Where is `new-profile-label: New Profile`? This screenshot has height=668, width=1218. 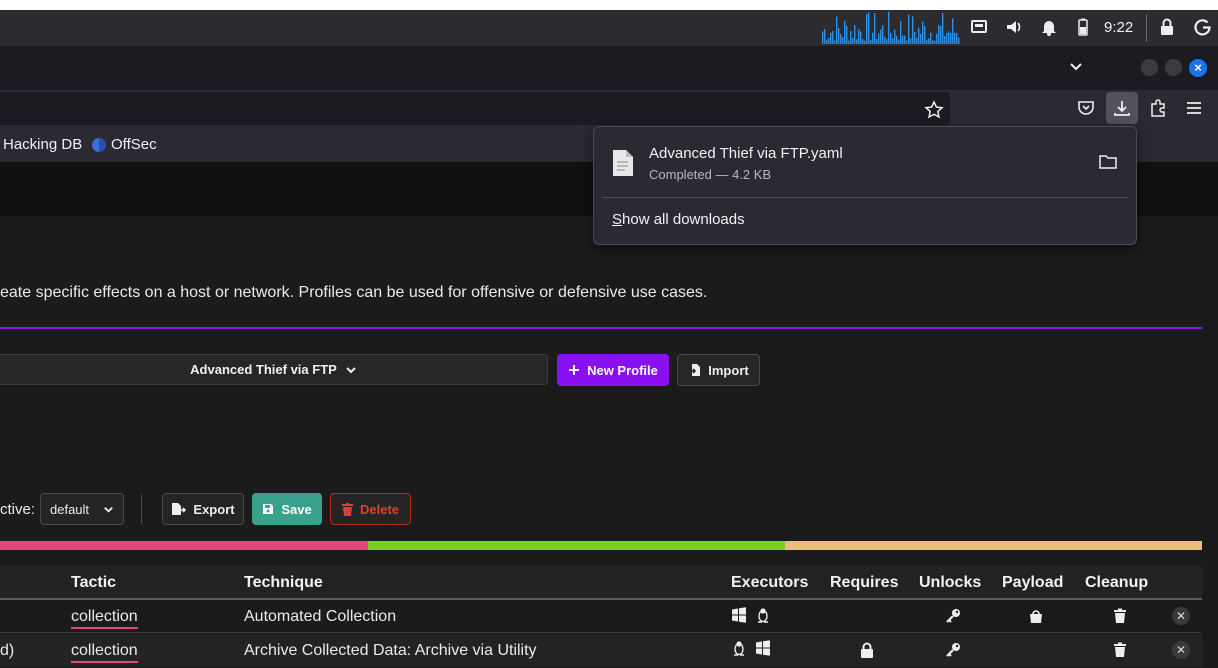 new-profile-label: New Profile is located at coordinates (622, 370).